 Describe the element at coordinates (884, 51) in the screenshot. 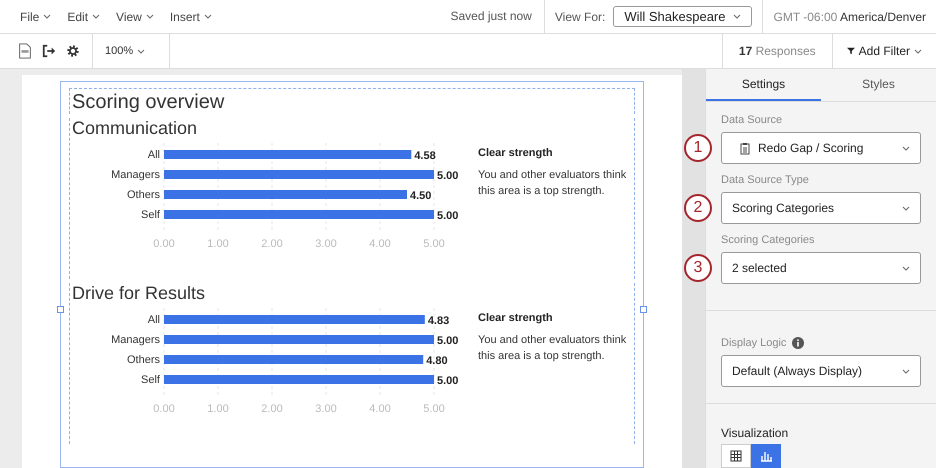

I see `add-filter-button: Add Filter` at that location.